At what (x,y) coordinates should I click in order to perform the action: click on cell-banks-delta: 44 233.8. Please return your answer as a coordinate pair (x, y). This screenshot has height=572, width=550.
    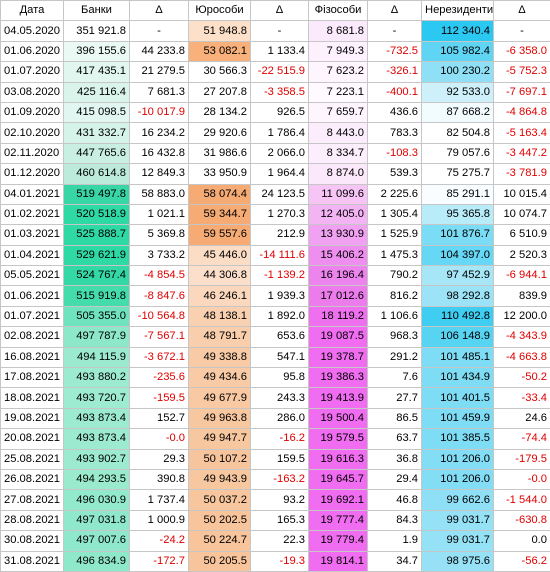
    Looking at the image, I should click on (159, 51).